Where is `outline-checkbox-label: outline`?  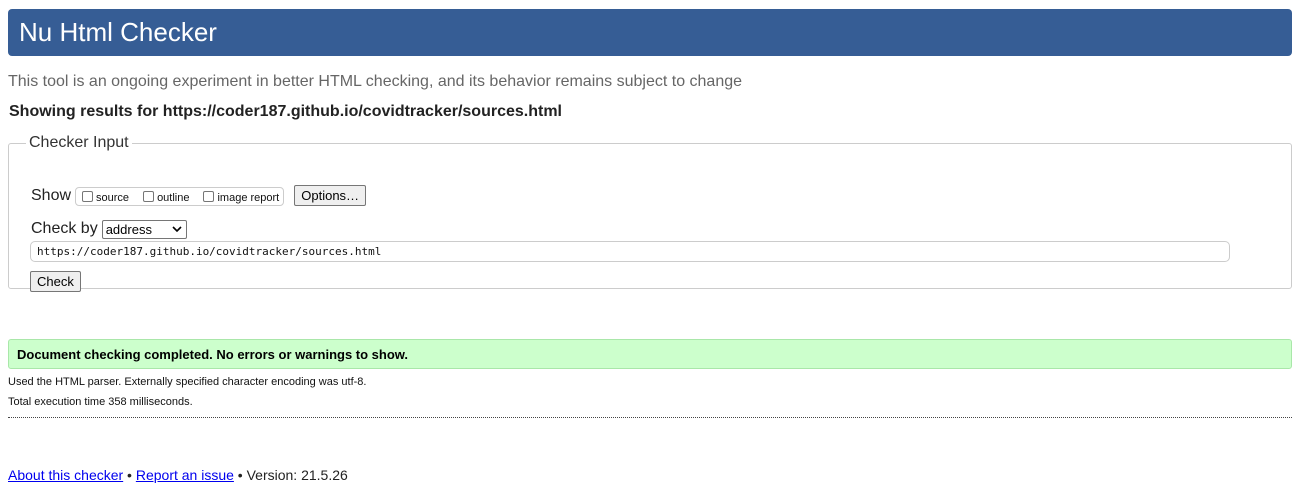
outline-checkbox-label: outline is located at coordinates (173, 198).